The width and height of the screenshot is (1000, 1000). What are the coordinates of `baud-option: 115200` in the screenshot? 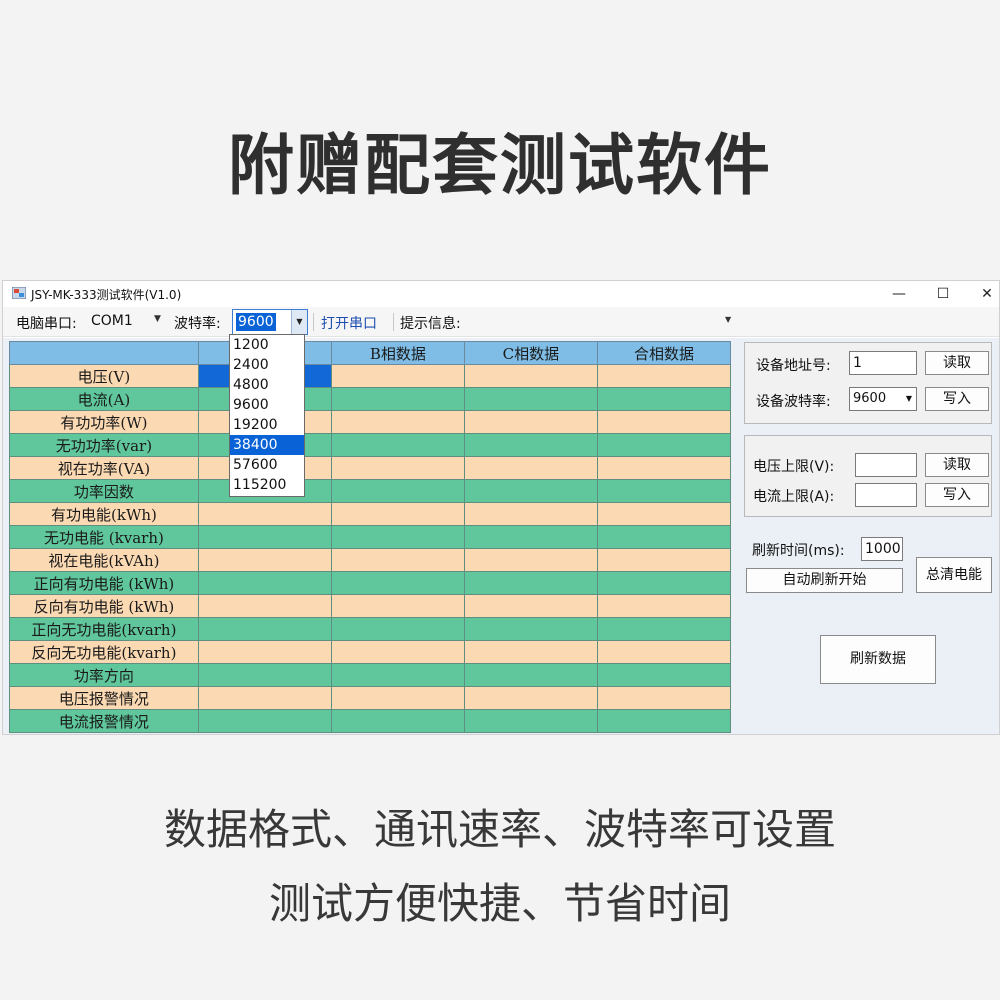 It's located at (267, 485).